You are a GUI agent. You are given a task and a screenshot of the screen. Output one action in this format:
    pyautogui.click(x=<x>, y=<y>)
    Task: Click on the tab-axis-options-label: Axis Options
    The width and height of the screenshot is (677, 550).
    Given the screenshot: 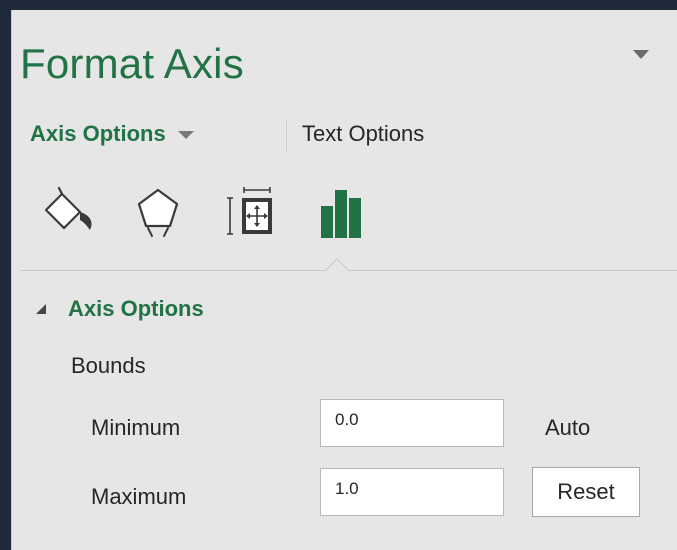 What is the action you would take?
    pyautogui.click(x=98, y=133)
    